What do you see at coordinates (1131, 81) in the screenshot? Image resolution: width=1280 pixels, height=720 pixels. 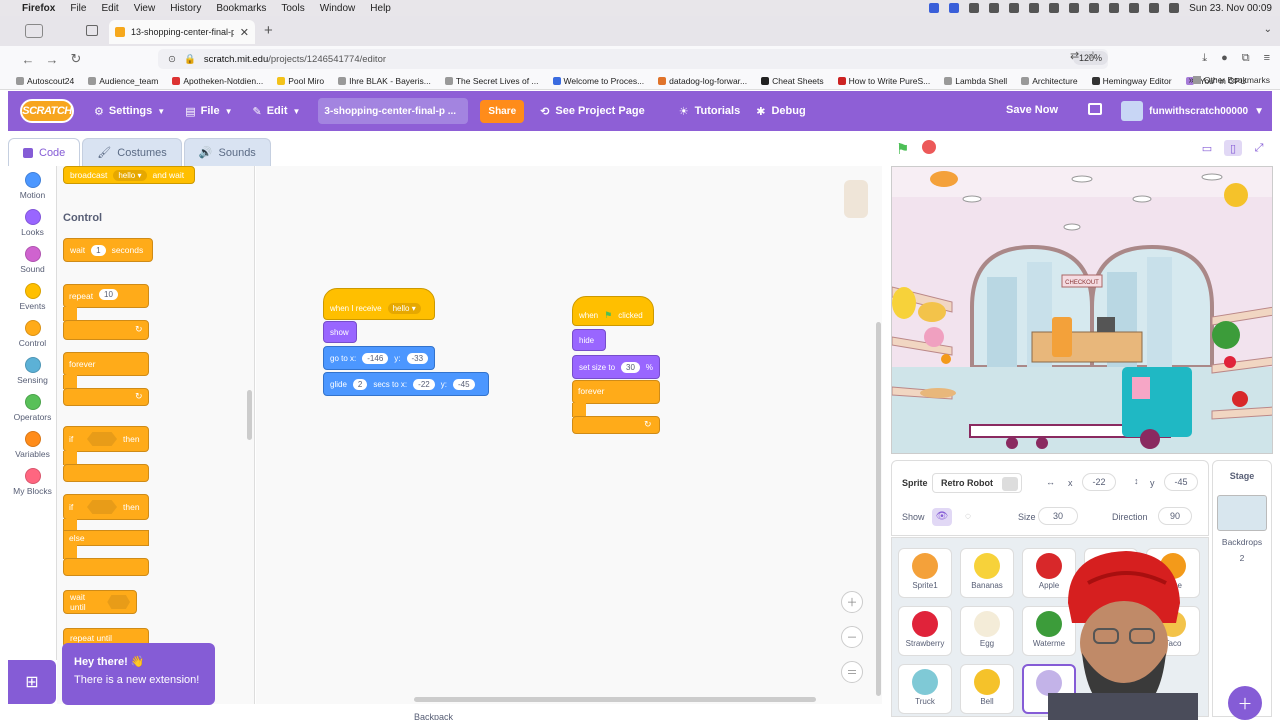 I see `bookmark: Hemingway Editor` at bounding box center [1131, 81].